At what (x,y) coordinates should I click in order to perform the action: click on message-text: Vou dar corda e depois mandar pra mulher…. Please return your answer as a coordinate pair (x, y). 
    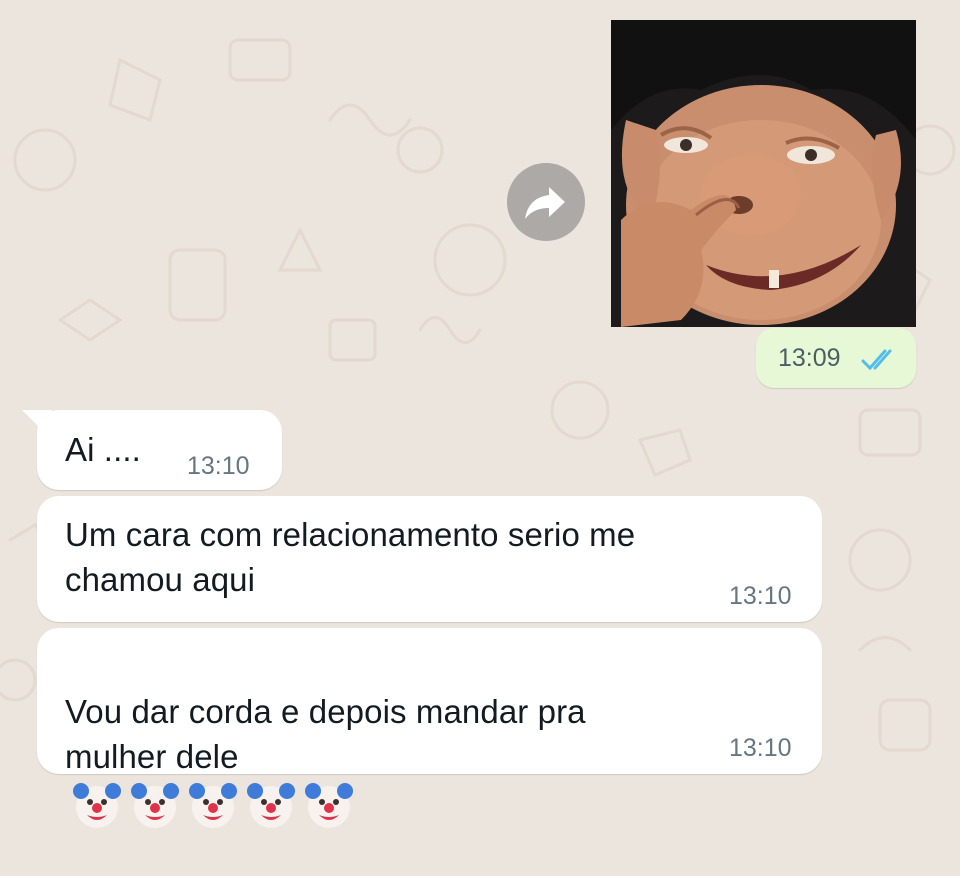
    Looking at the image, I should click on (325, 760).